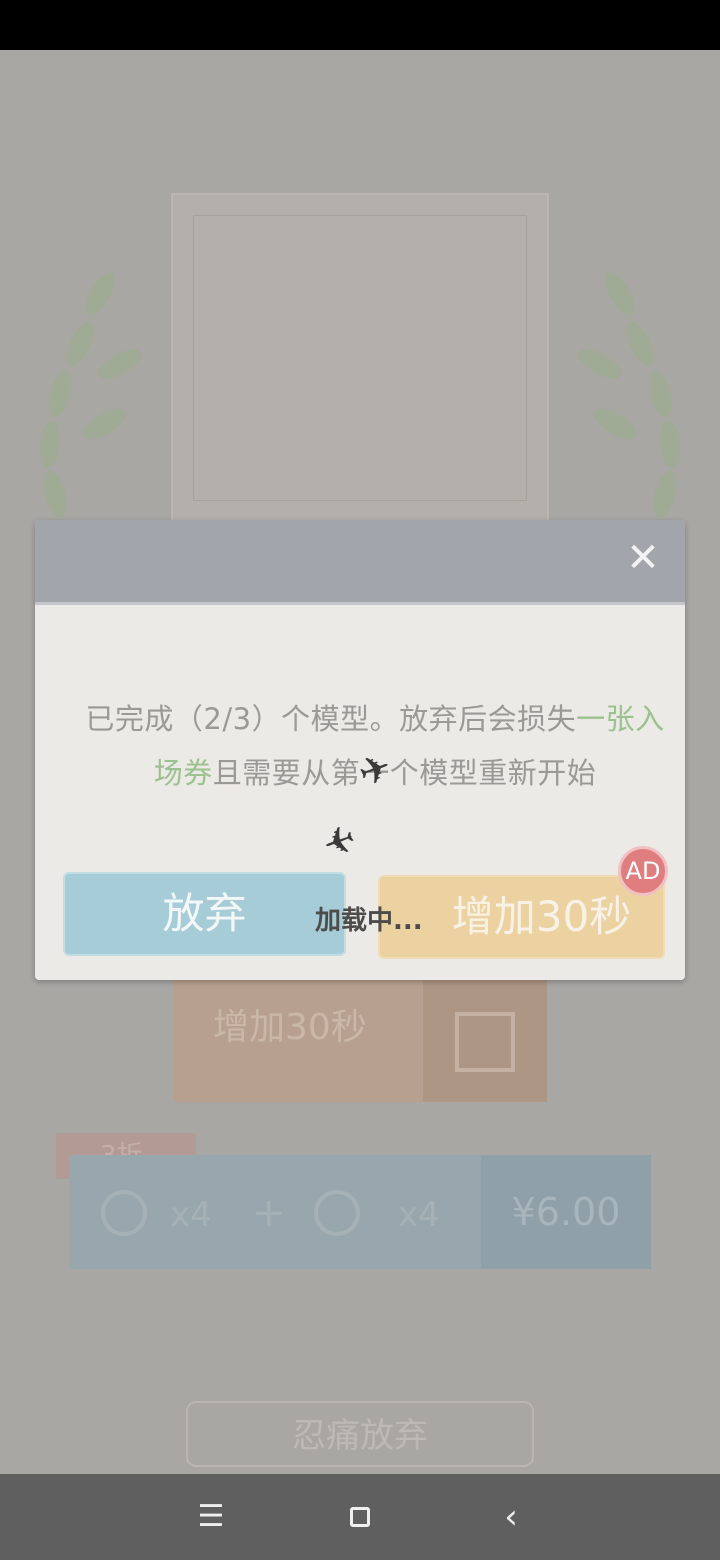 This screenshot has height=1560, width=720. What do you see at coordinates (124, 1213) in the screenshot?
I see `lightbulb-icon` at bounding box center [124, 1213].